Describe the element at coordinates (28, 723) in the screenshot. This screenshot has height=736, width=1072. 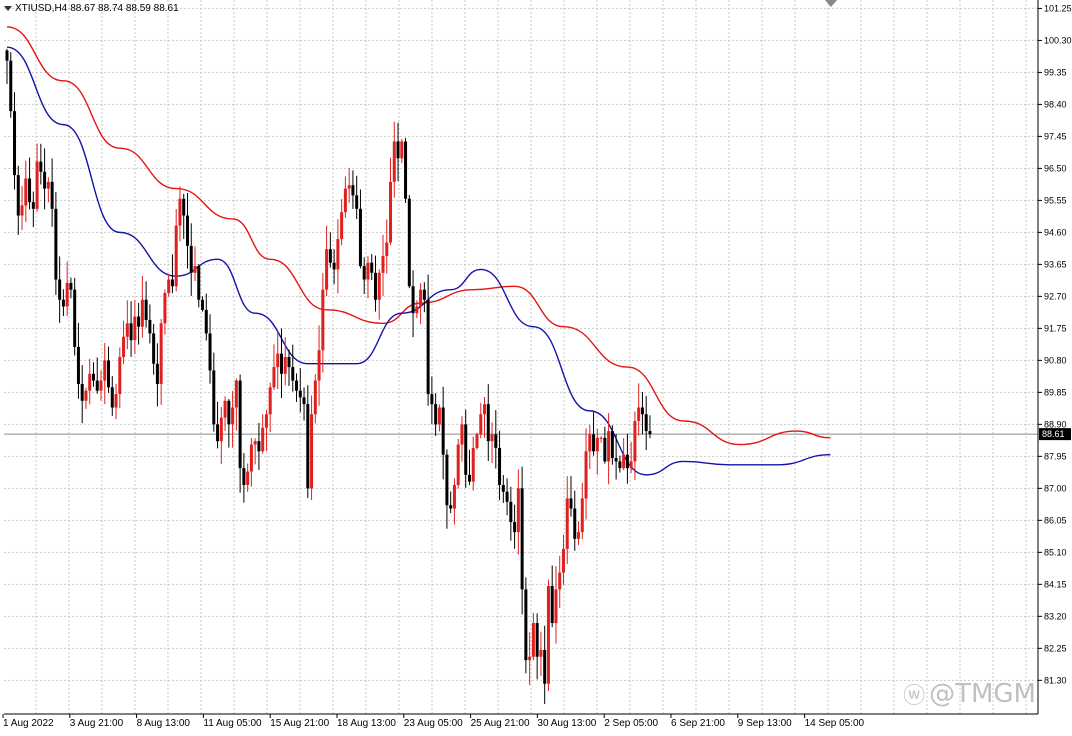
I see `x-tick-label: 1 Aug 2022` at that location.